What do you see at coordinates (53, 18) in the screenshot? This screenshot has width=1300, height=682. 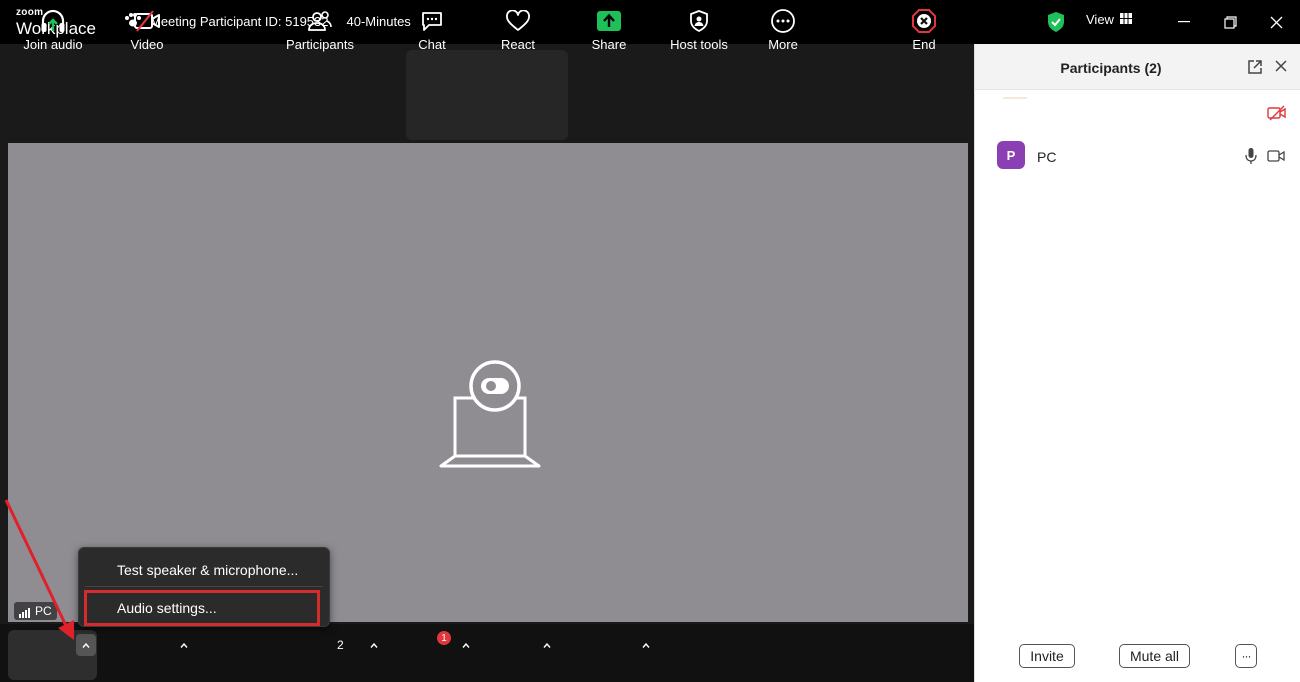 I see `headphones-icon` at bounding box center [53, 18].